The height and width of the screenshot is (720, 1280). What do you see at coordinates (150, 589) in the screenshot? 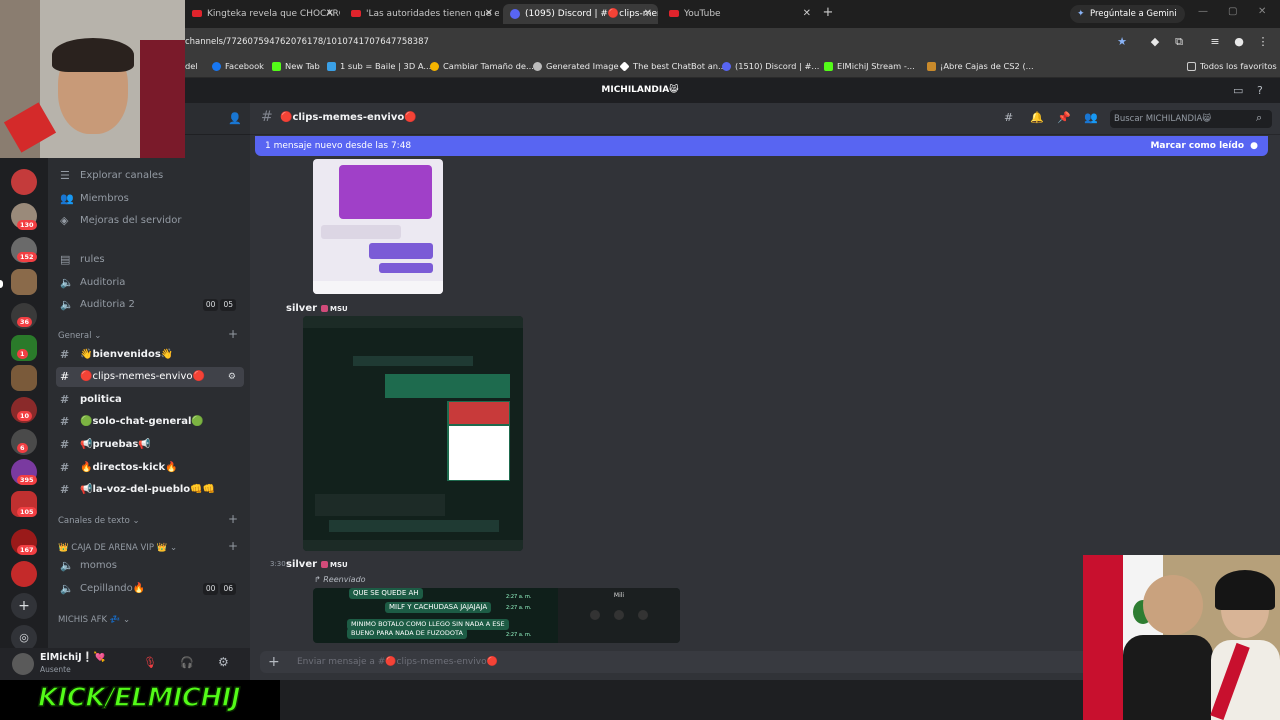
I see `voice-channel-cepillando: 🔈 Cepillando🔥 00 06` at bounding box center [150, 589].